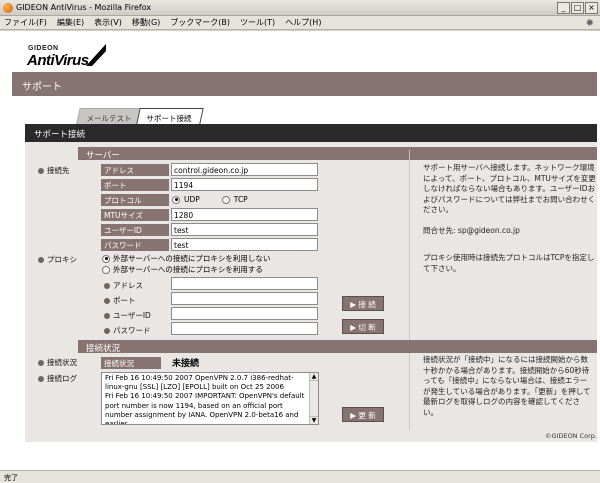 The height and width of the screenshot is (483, 600). Describe the element at coordinates (108, 22) in the screenshot. I see `menu-view: 表示(V)` at that location.